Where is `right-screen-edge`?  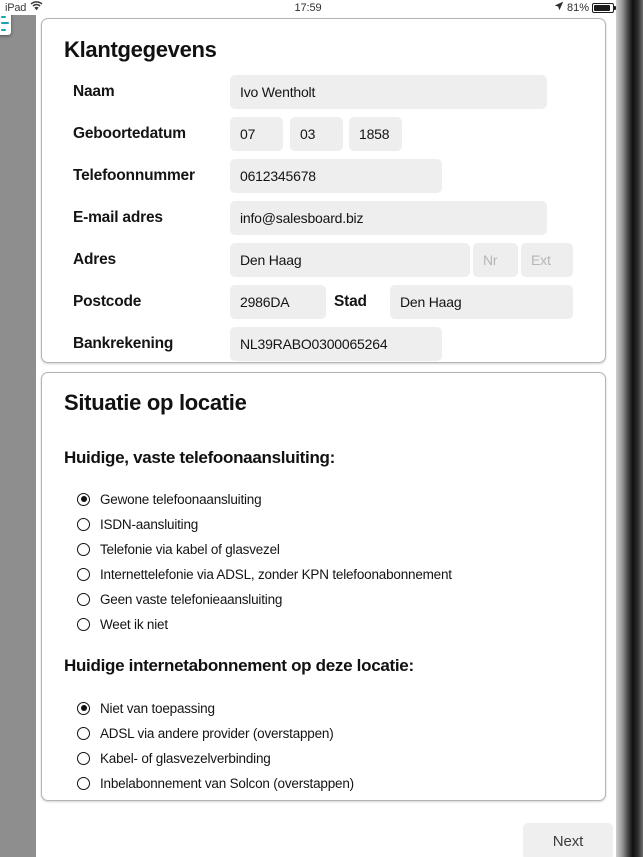
right-screen-edge is located at coordinates (629, 428).